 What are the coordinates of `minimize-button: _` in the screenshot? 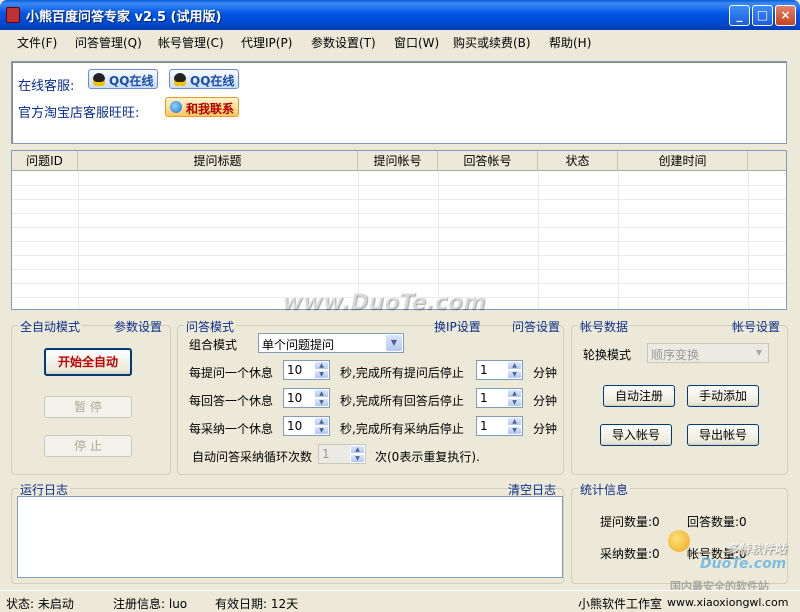 It's located at (739, 15).